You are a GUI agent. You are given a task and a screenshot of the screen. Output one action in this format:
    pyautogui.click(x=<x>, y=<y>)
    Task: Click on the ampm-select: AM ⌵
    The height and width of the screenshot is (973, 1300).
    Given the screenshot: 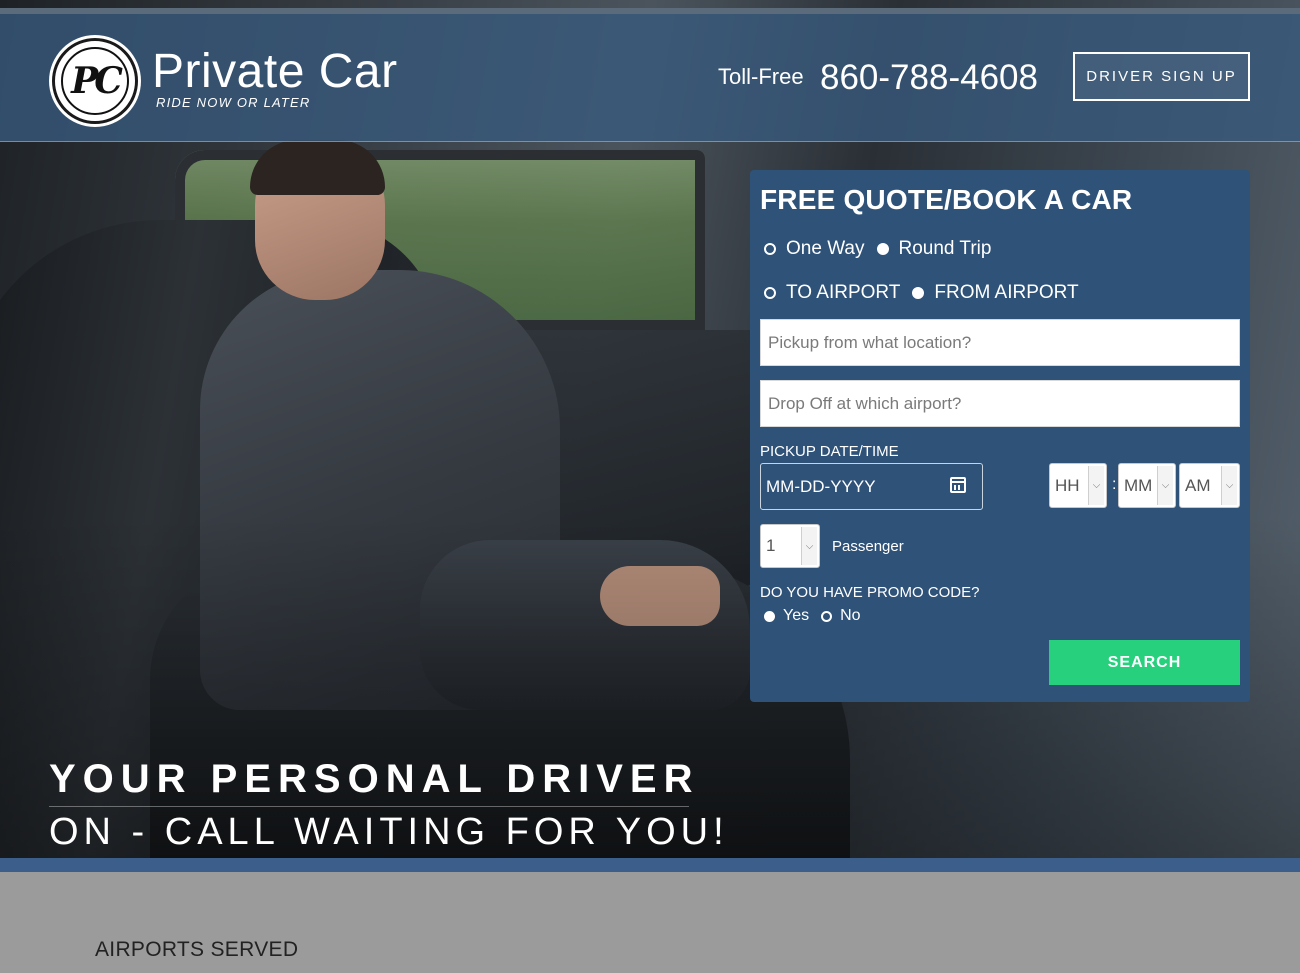 What is the action you would take?
    pyautogui.click(x=1209, y=485)
    